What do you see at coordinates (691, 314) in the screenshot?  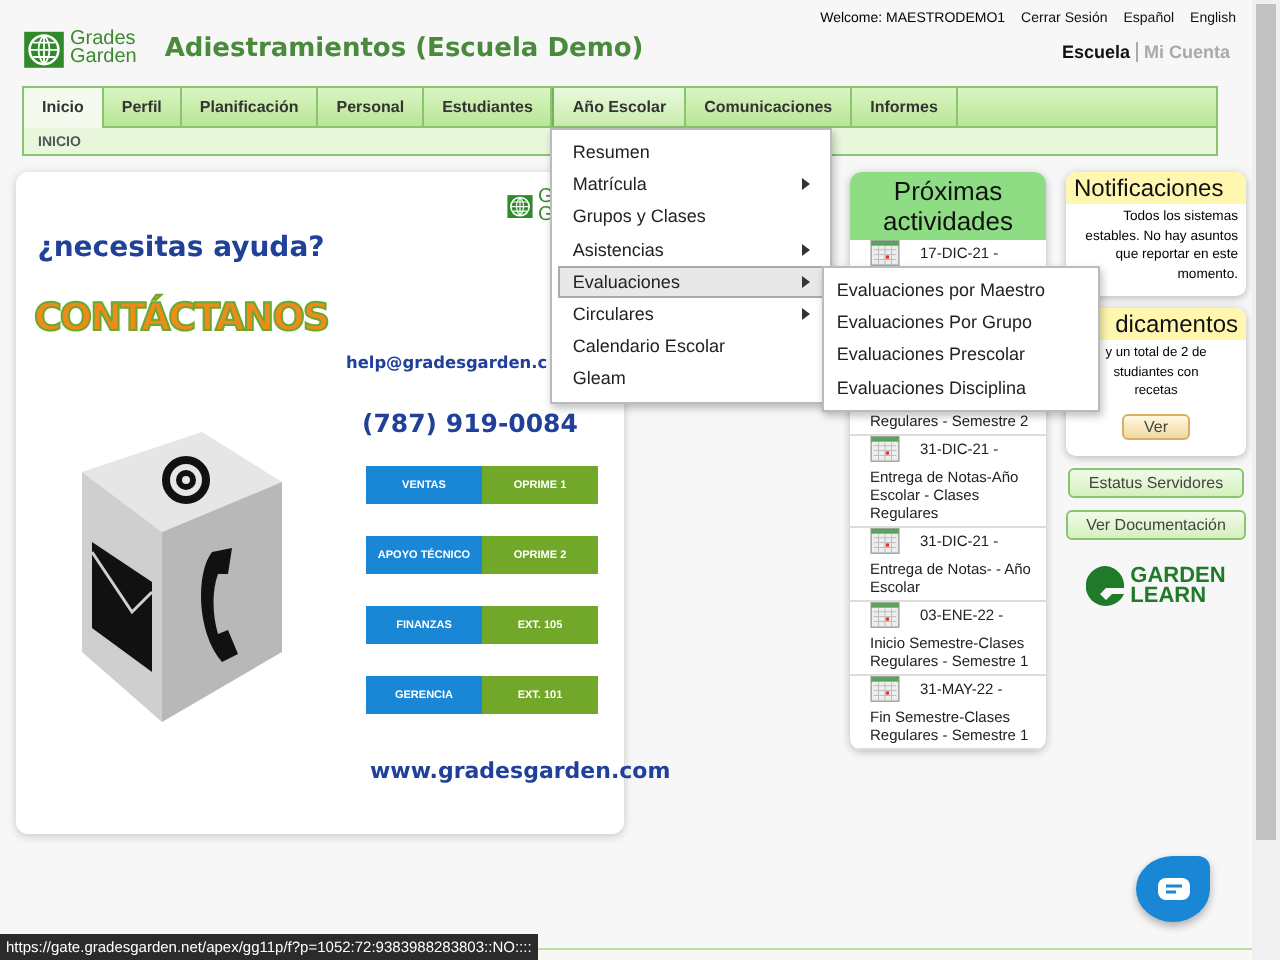 I see `menu-item: Circulares` at bounding box center [691, 314].